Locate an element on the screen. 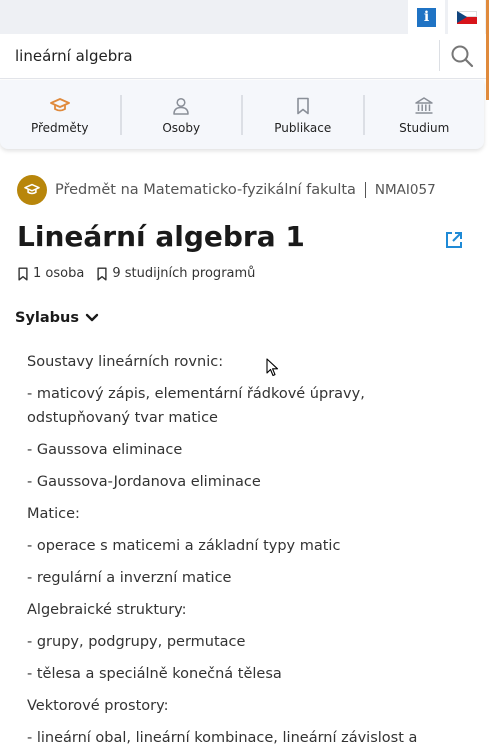 This screenshot has height=745, width=489. person-icon is located at coordinates (181, 106).